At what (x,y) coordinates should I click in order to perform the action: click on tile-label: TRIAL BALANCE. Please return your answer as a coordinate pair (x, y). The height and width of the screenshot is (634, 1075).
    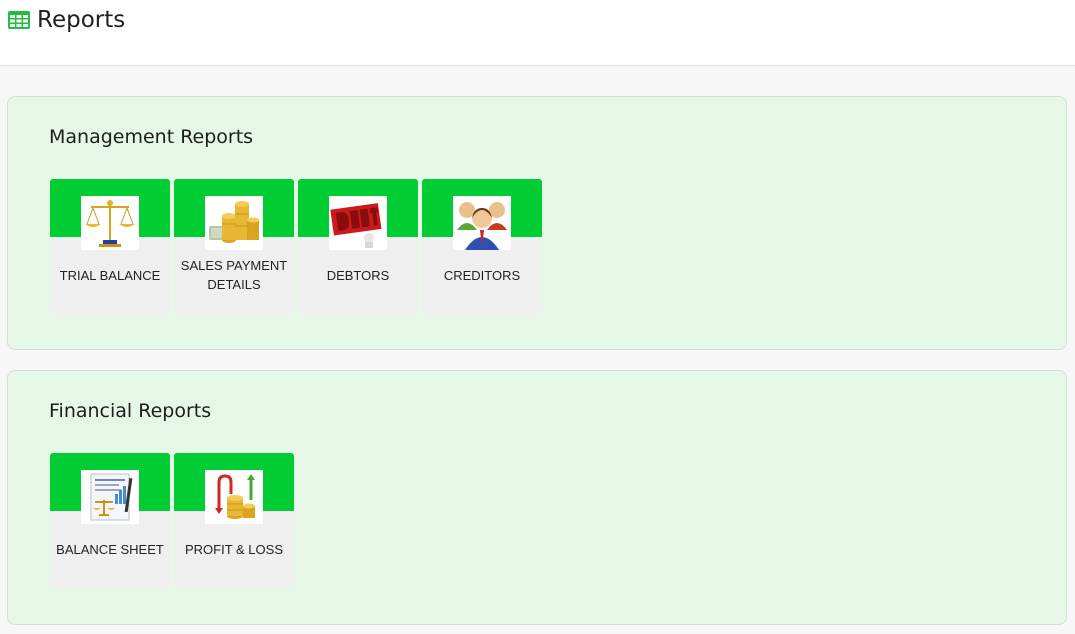
    Looking at the image, I should click on (110, 275).